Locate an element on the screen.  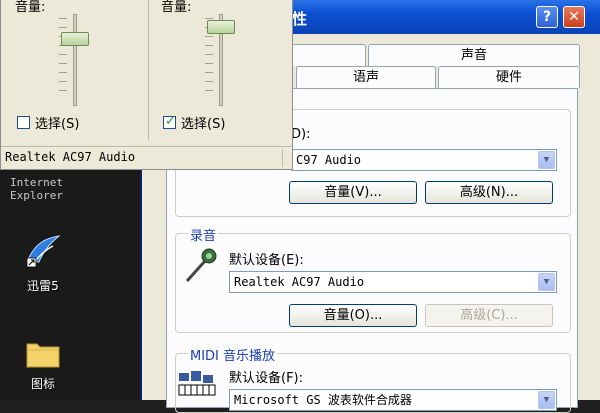
window-title: 性 is located at coordinates (300, 19).